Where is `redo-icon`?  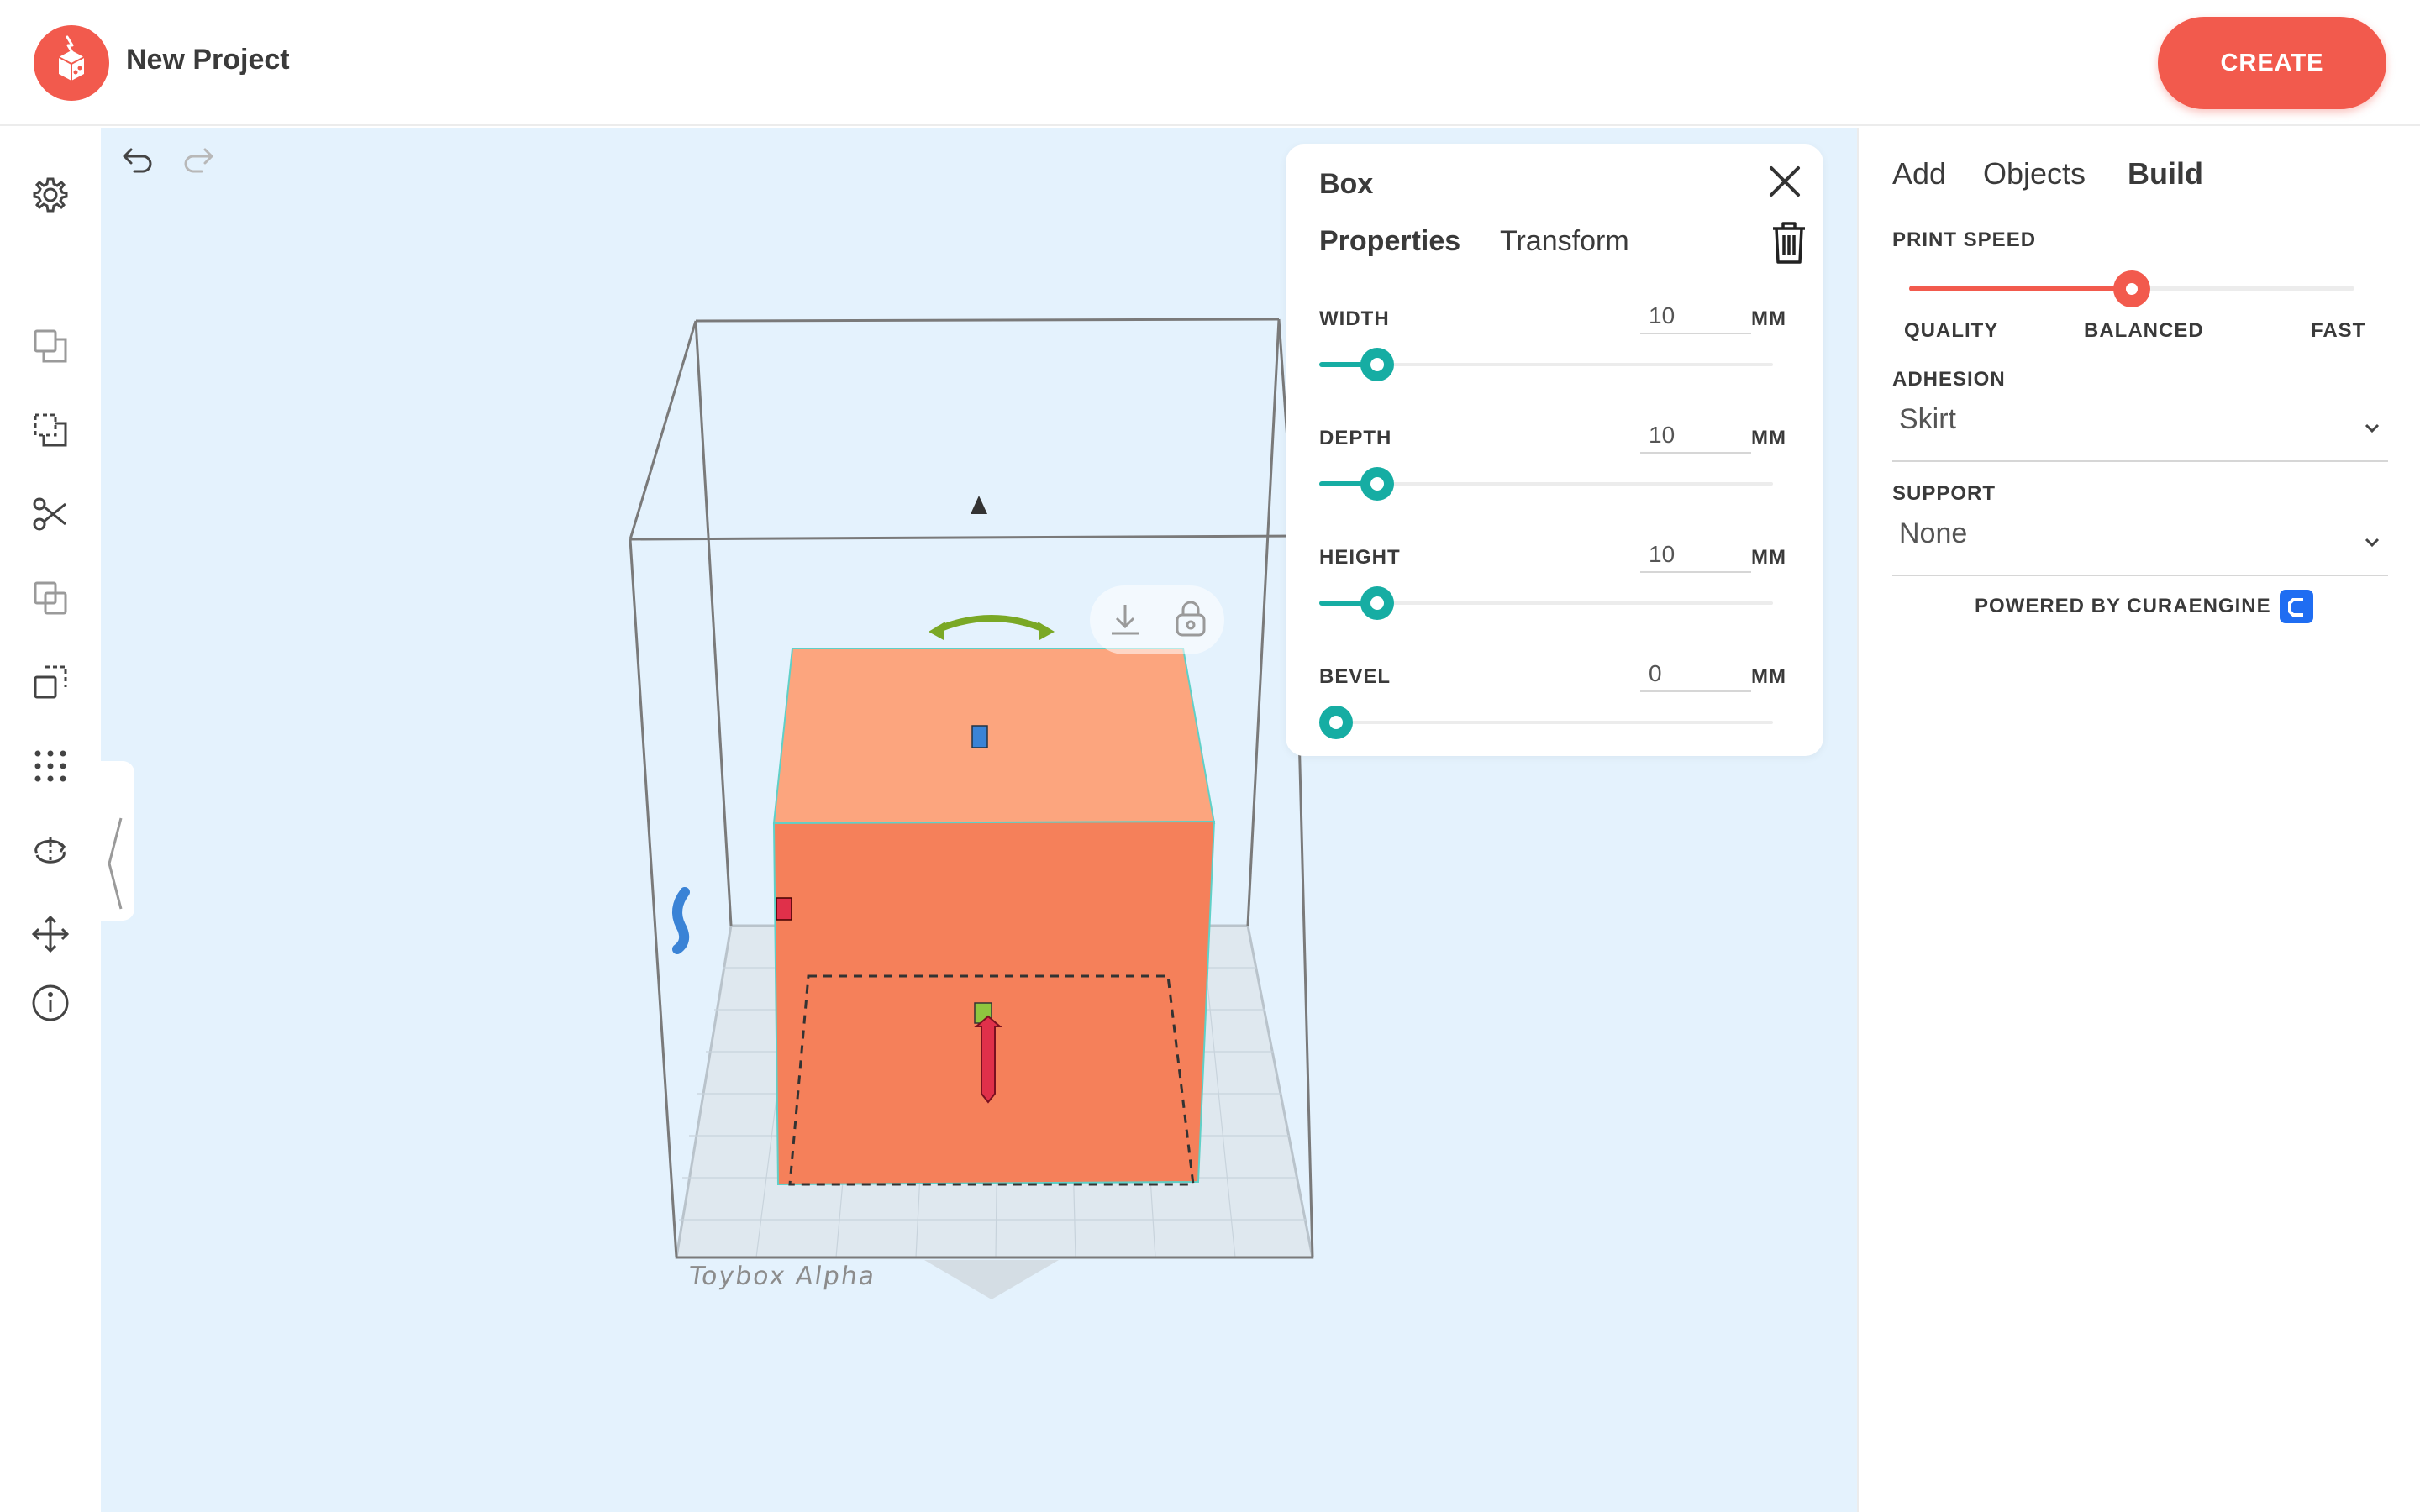 redo-icon is located at coordinates (202, 161).